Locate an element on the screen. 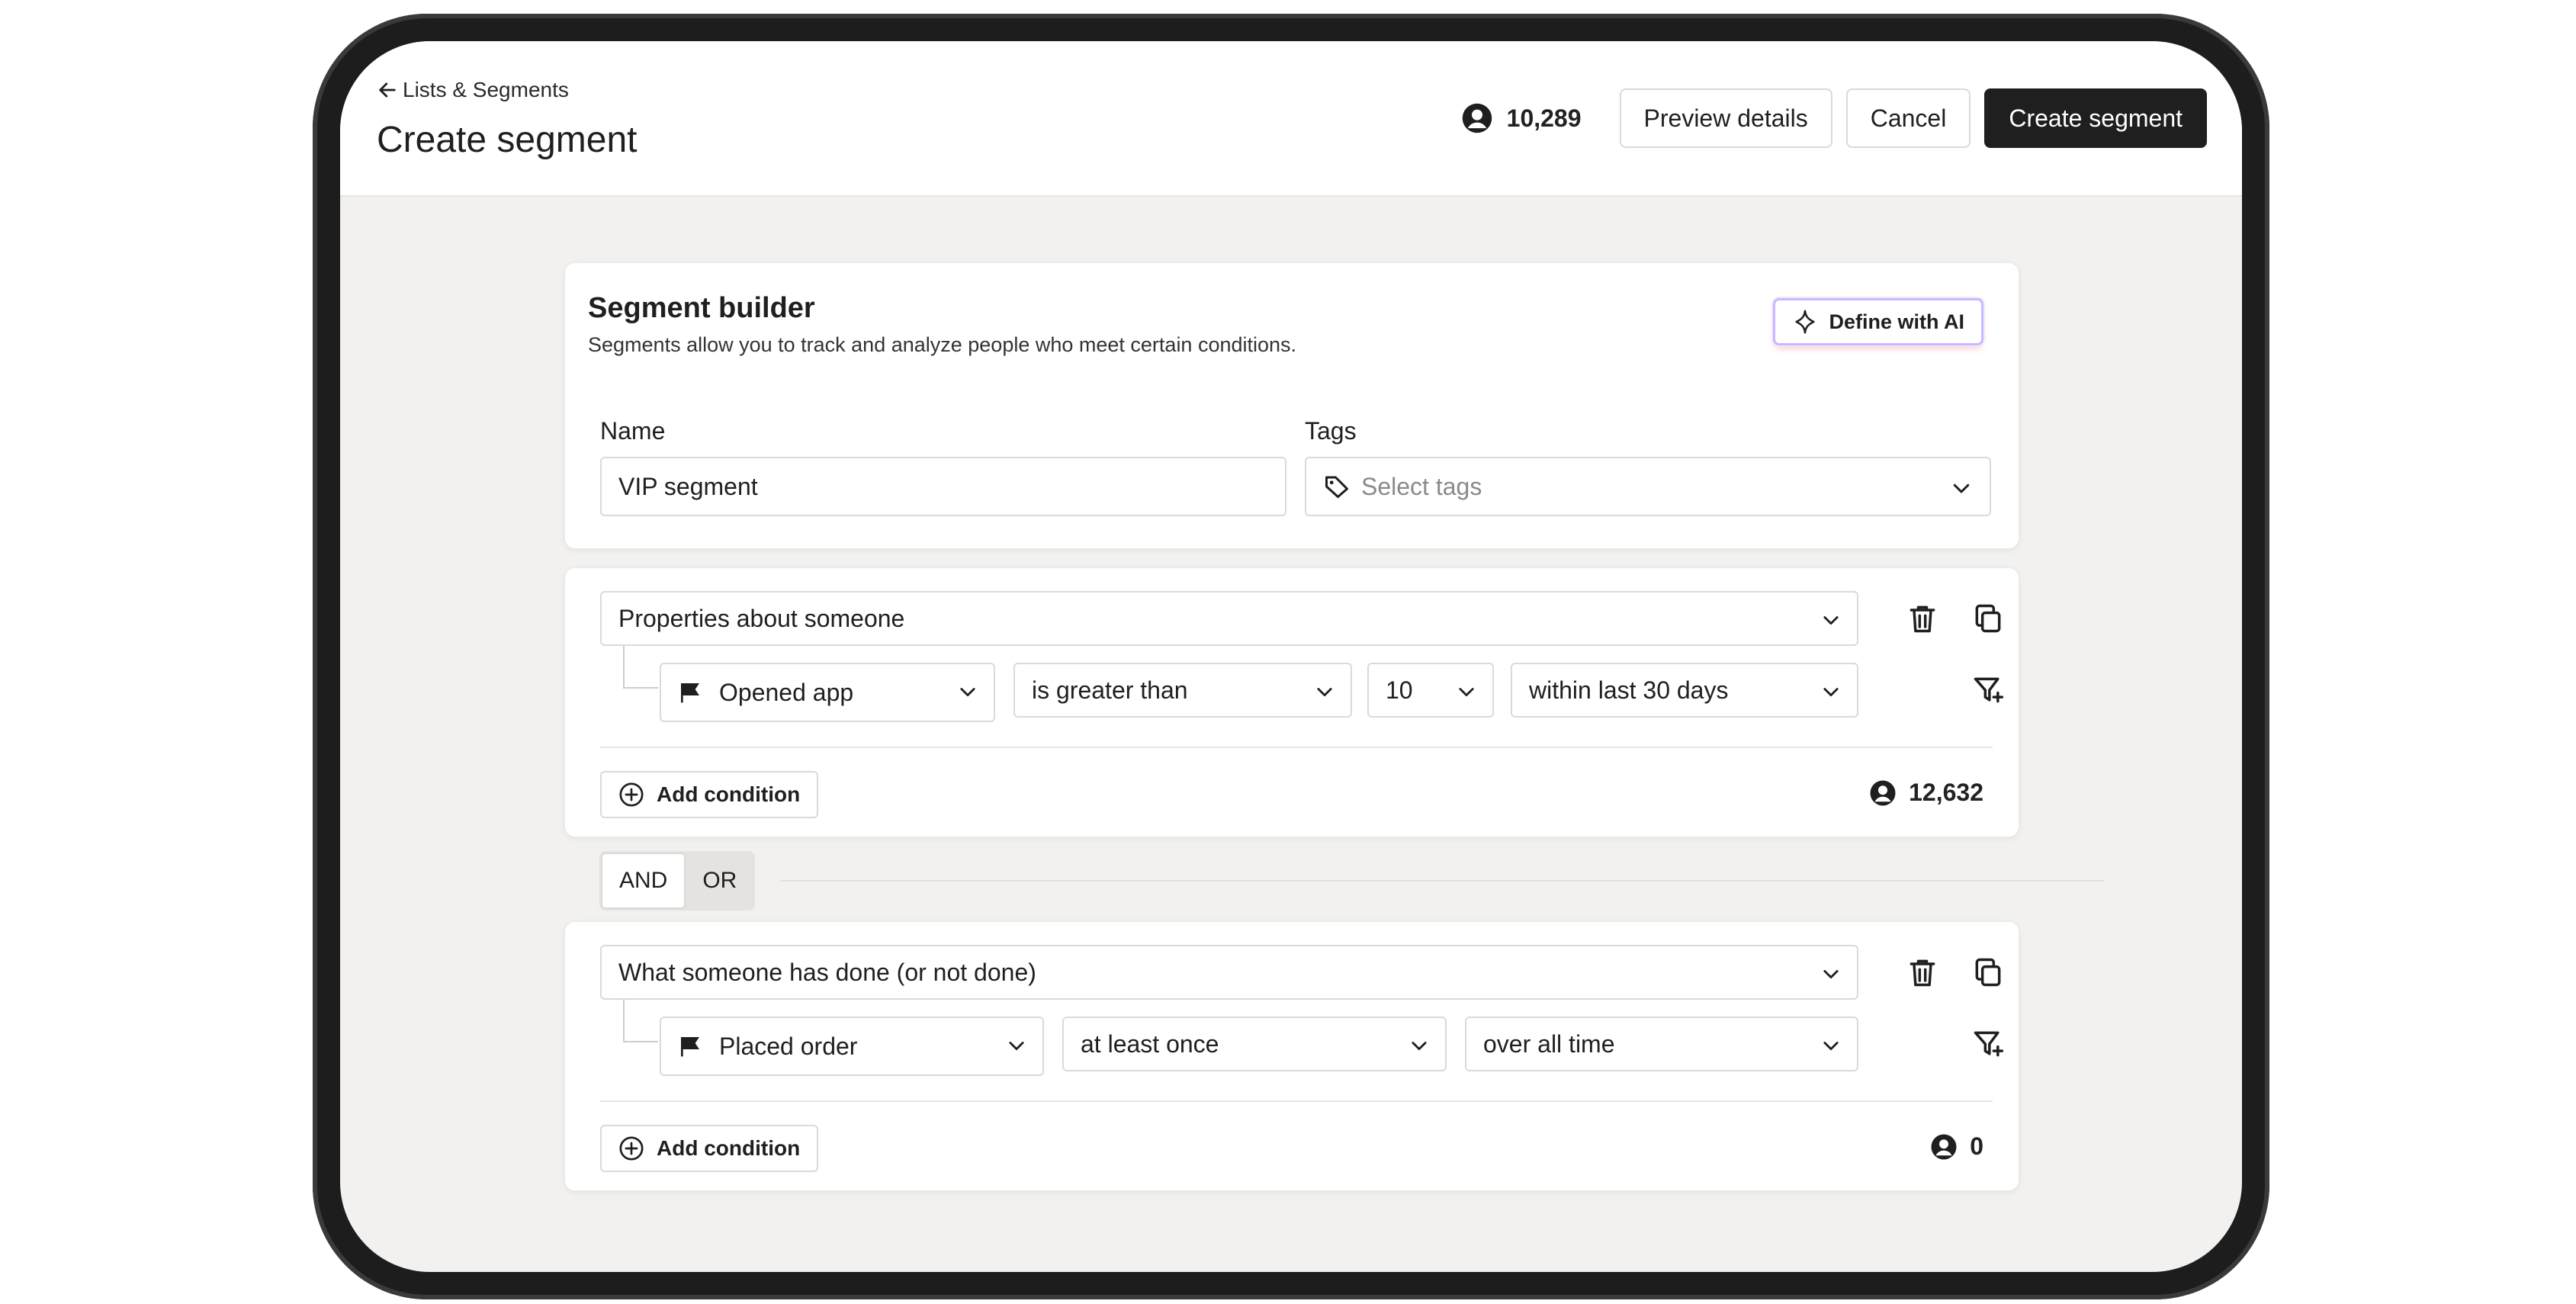 Image resolution: width=2576 pixels, height=1304 pixels. preview-details-button: Preview details is located at coordinates (1725, 118).